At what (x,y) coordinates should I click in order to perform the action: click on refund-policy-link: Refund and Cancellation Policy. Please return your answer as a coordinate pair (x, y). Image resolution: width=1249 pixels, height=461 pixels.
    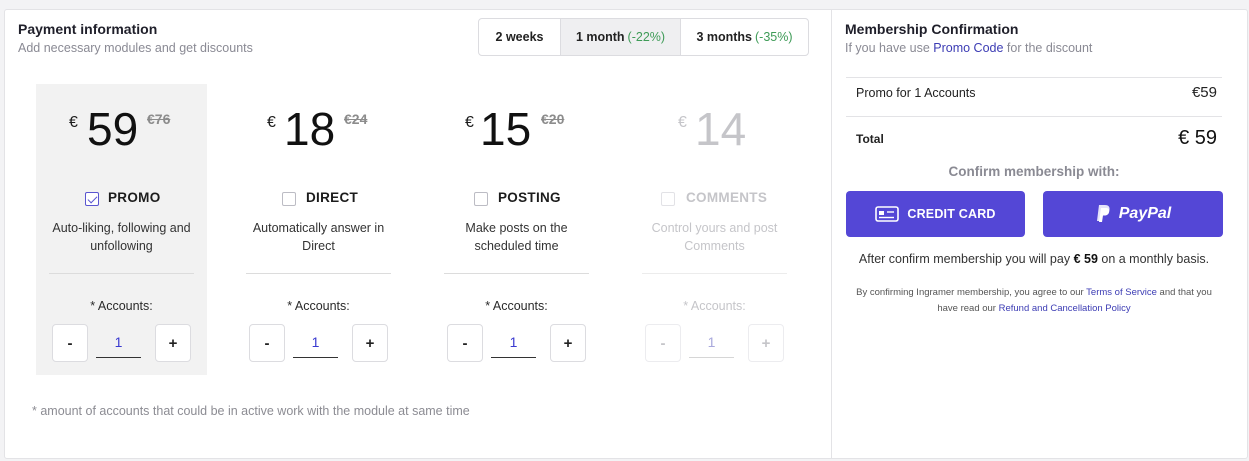
    Looking at the image, I should click on (1065, 308).